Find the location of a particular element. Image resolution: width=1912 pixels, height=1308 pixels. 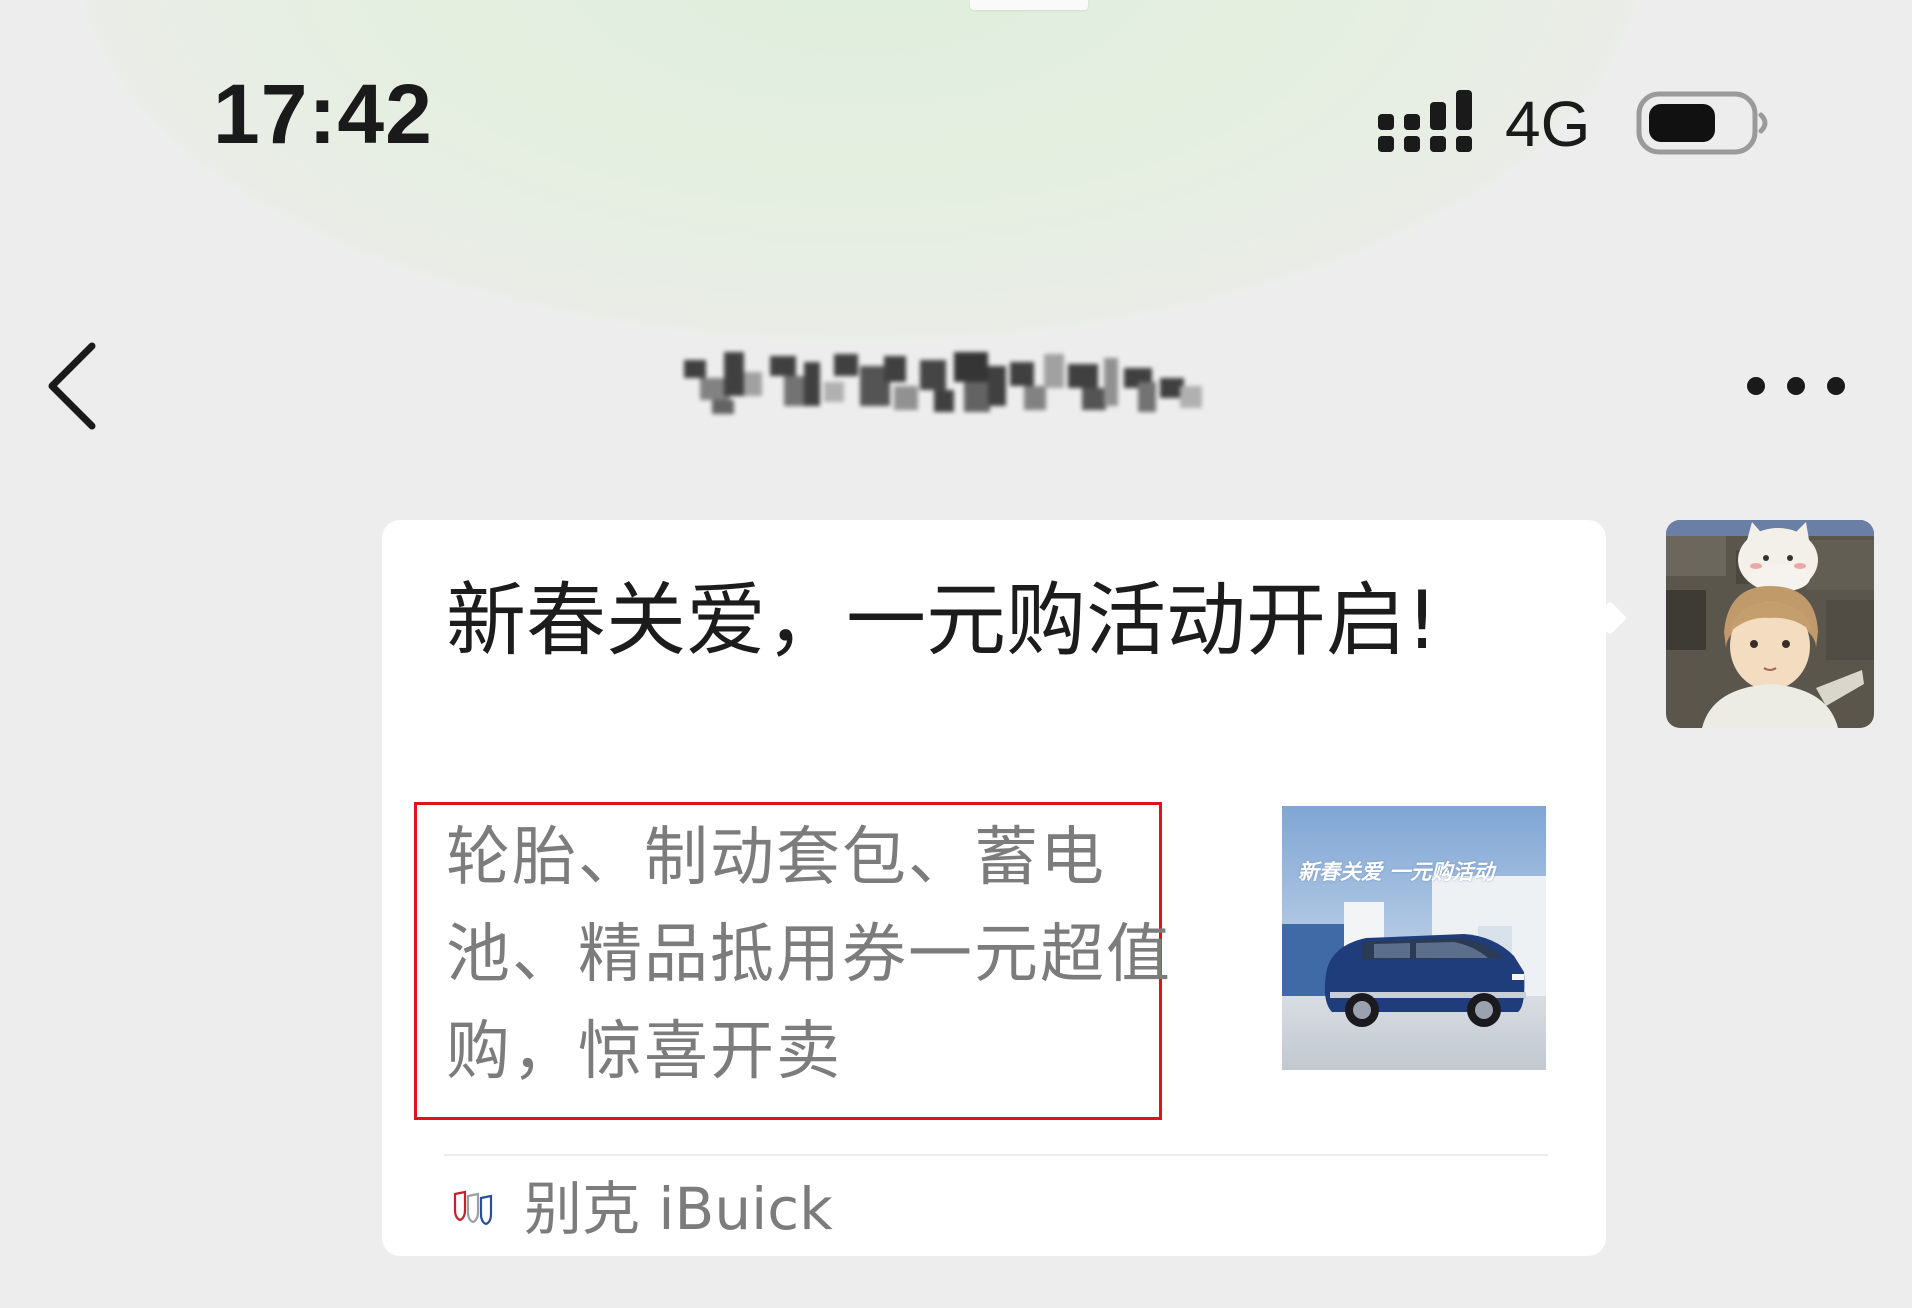

user-avatar is located at coordinates (1770, 624).